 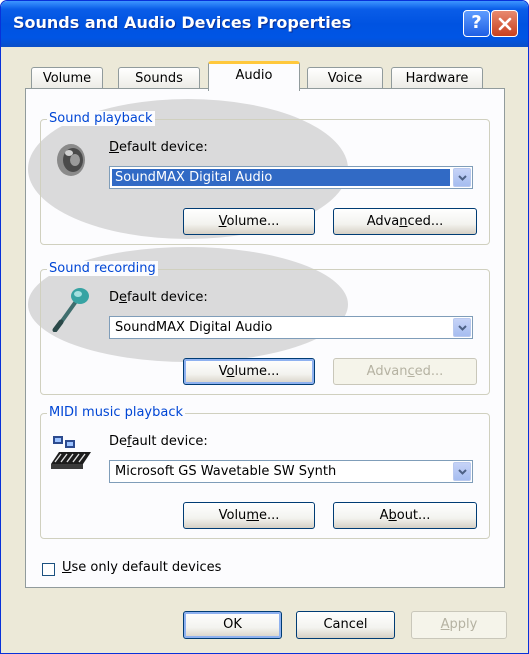 I want to click on title-bar: Sounds and Audio Devices Properties ?, so click(x=264, y=24).